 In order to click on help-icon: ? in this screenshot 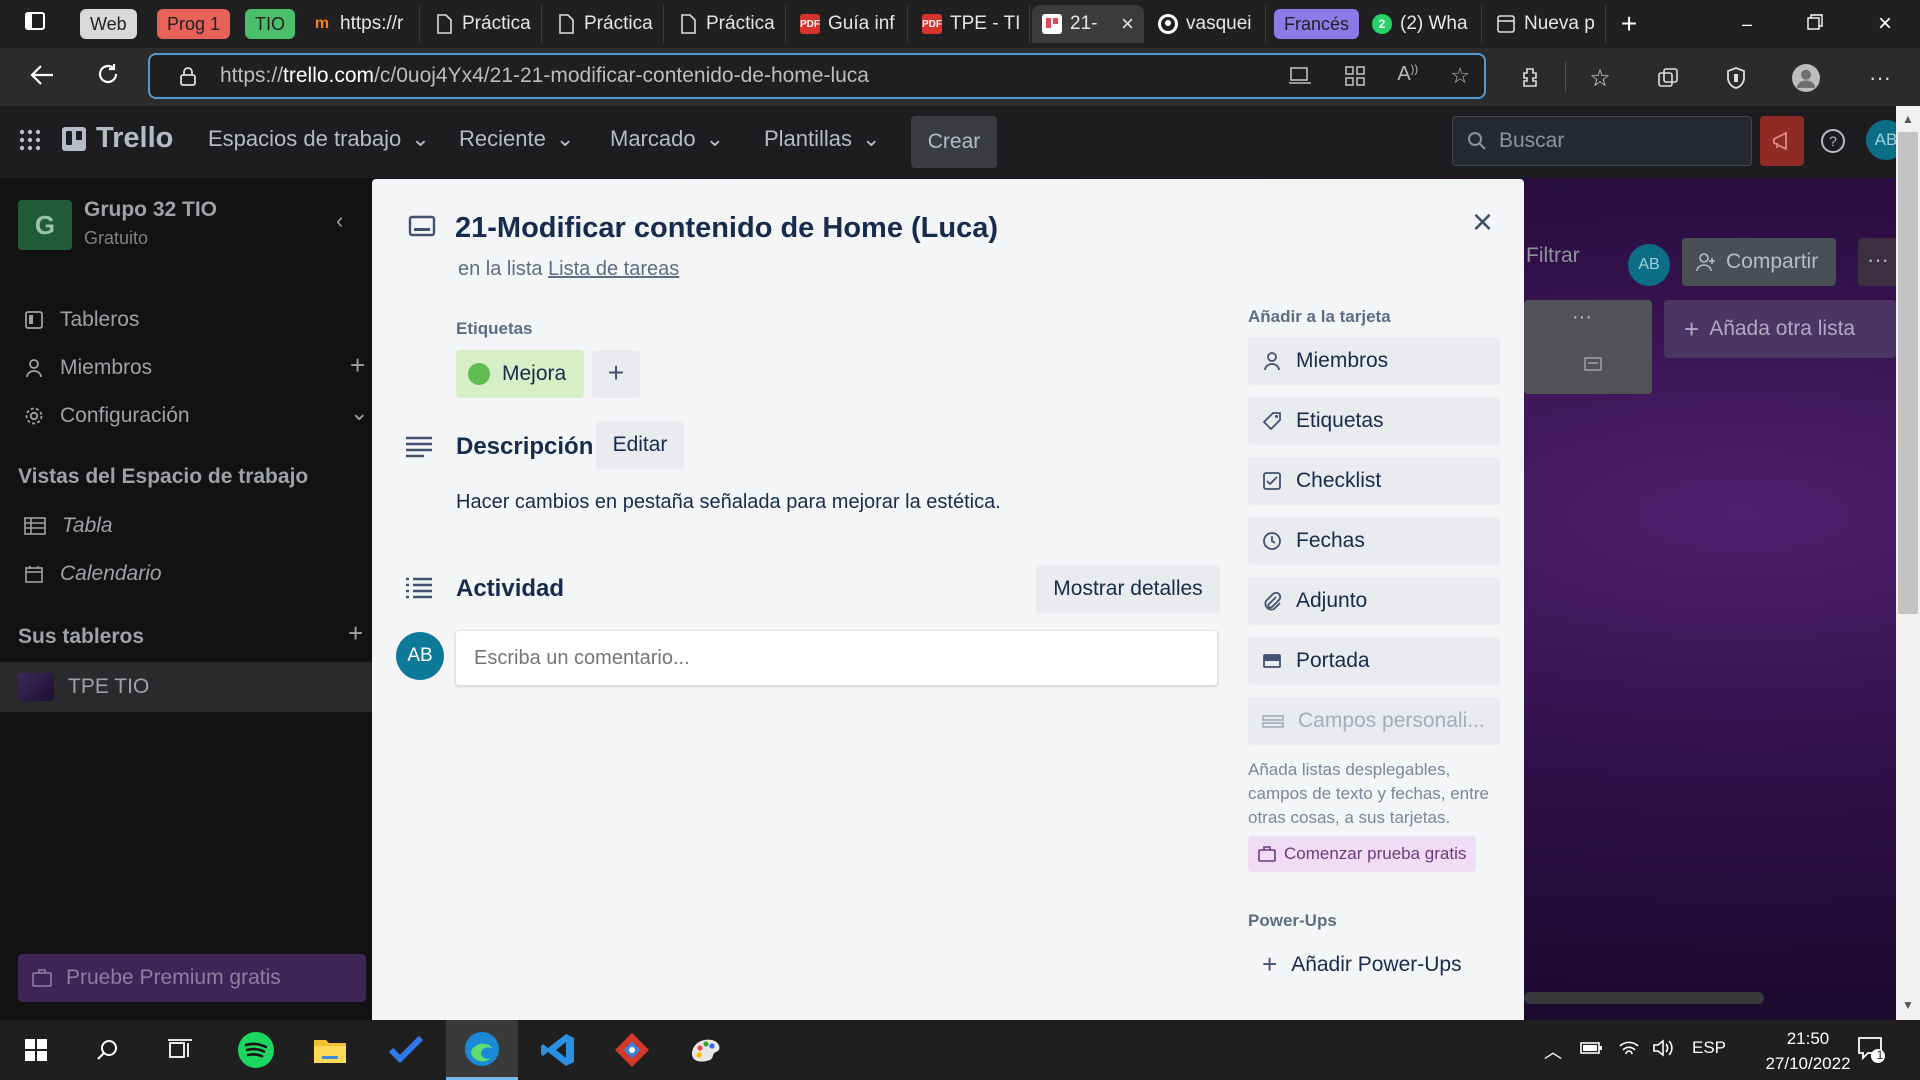, I will do `click(1833, 141)`.